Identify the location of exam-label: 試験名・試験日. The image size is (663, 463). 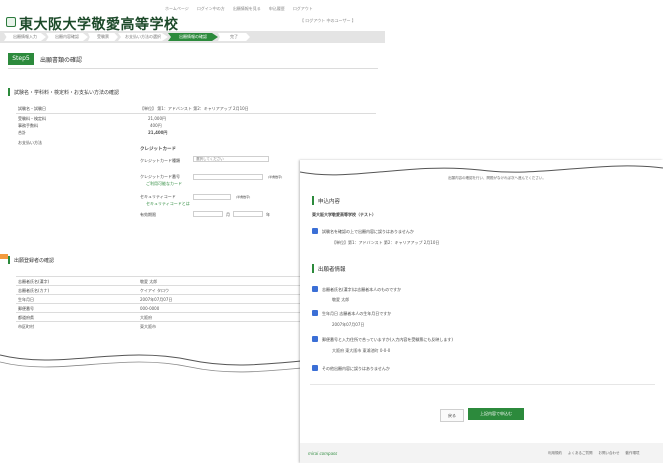
(32, 108).